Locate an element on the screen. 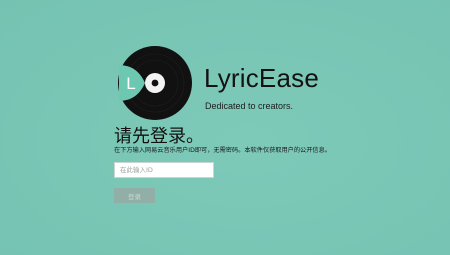 The image size is (450, 255). vinyl-record-icon: L is located at coordinates (155, 83).